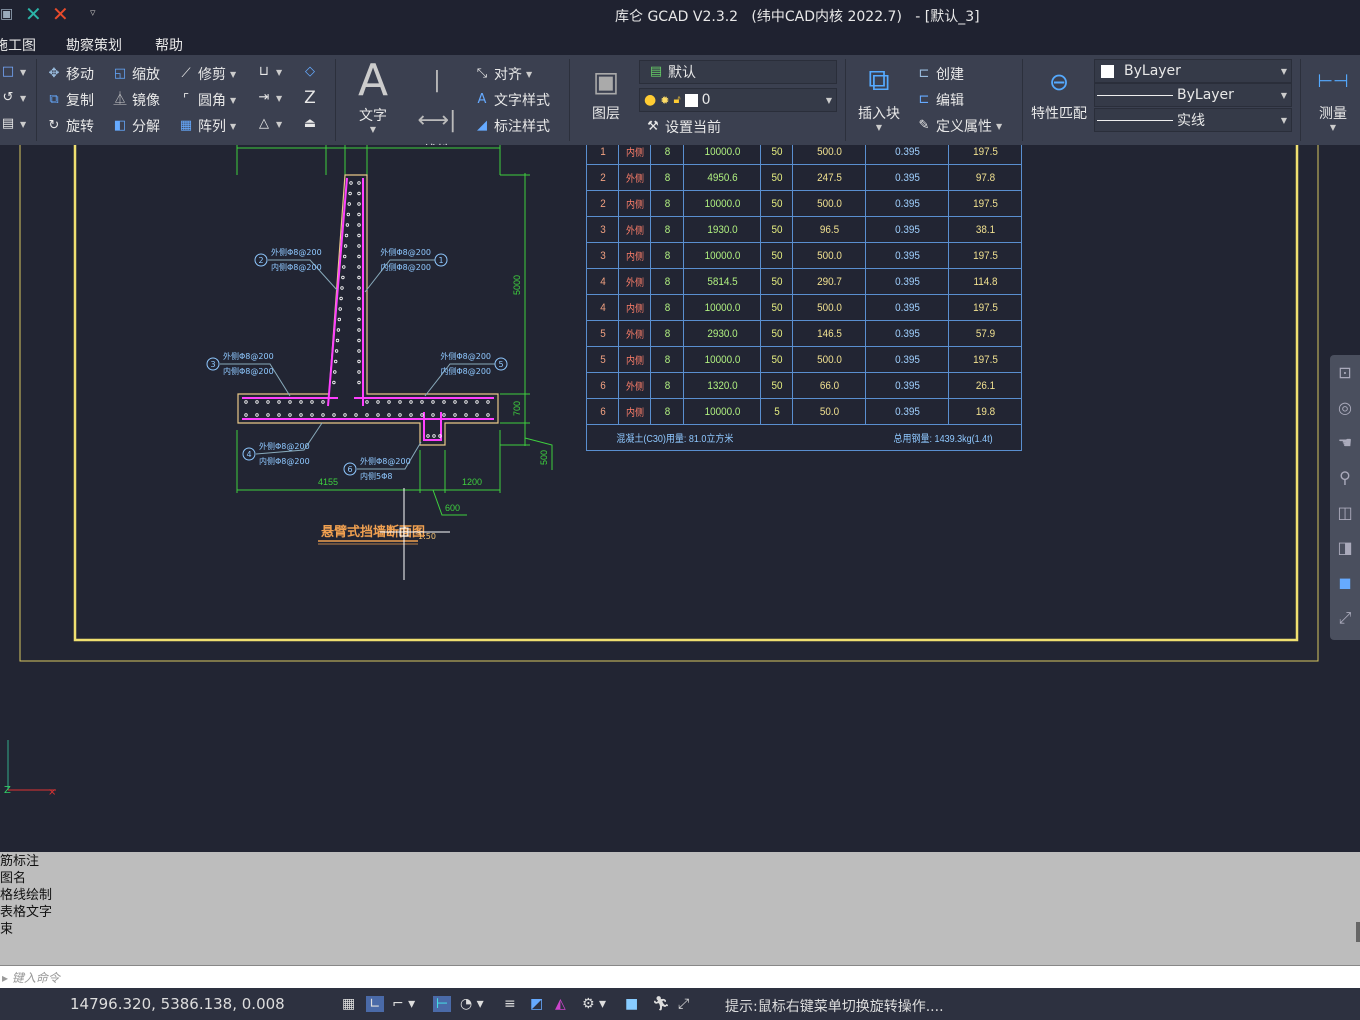 This screenshot has height=1020, width=1360. What do you see at coordinates (512, 100) in the screenshot?
I see `text-style-button: A 文字样式` at bounding box center [512, 100].